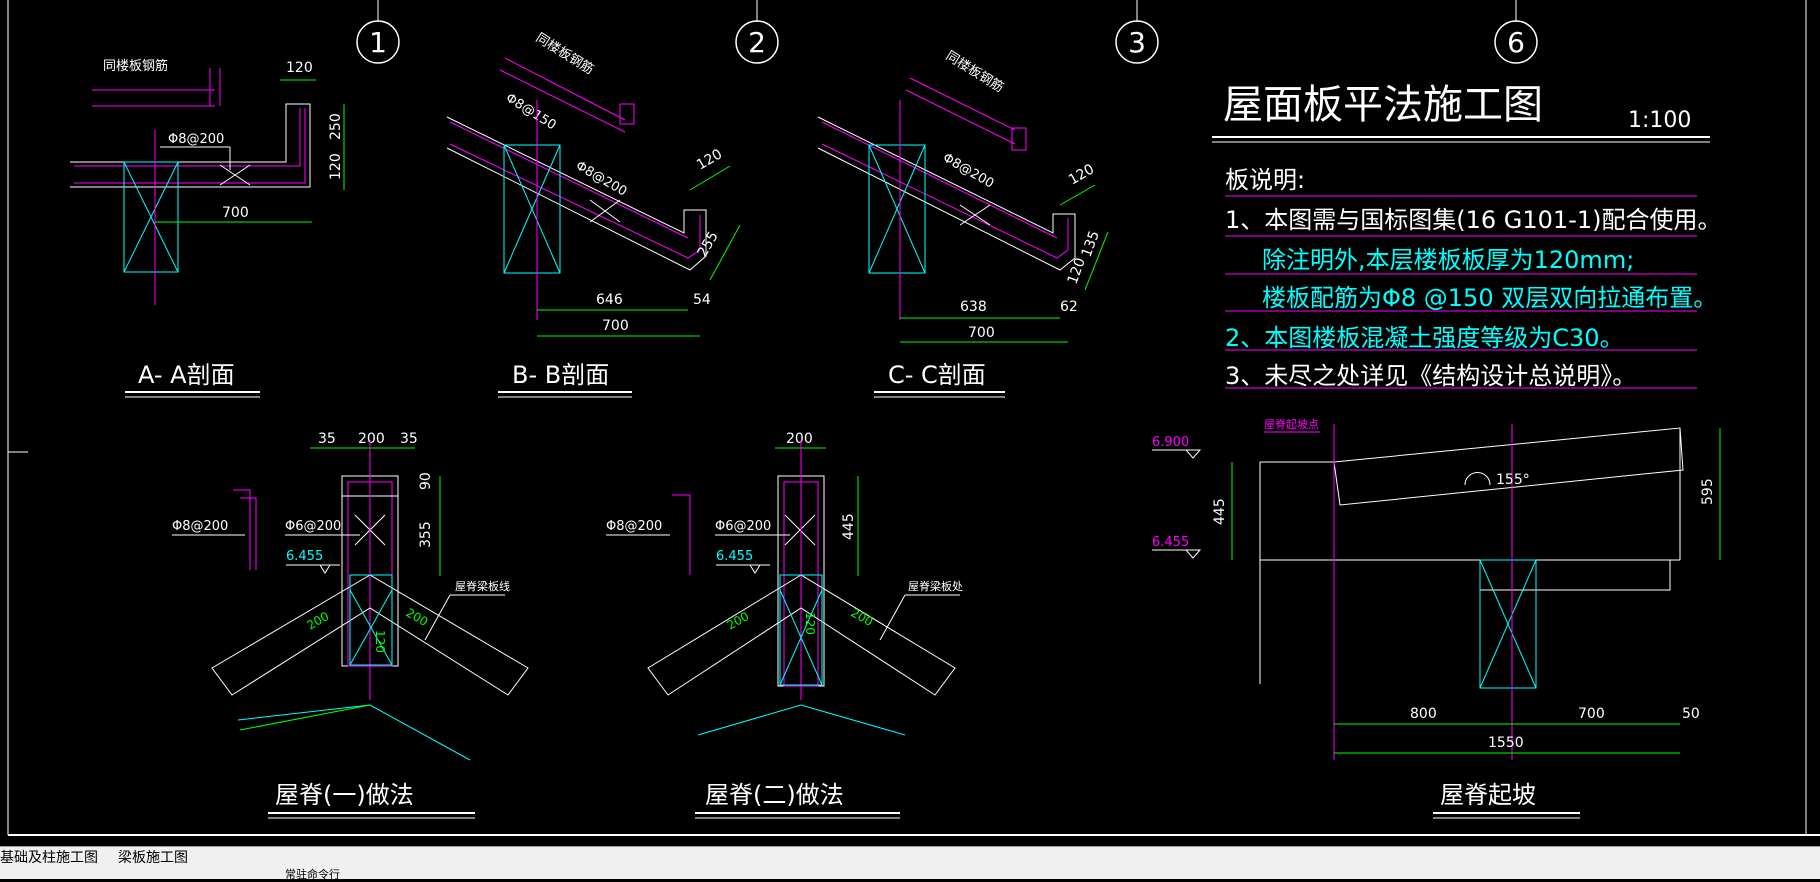 The height and width of the screenshot is (882, 1820). Describe the element at coordinates (937, 375) in the screenshot. I see `section-cc-title: C- C剖面` at that location.